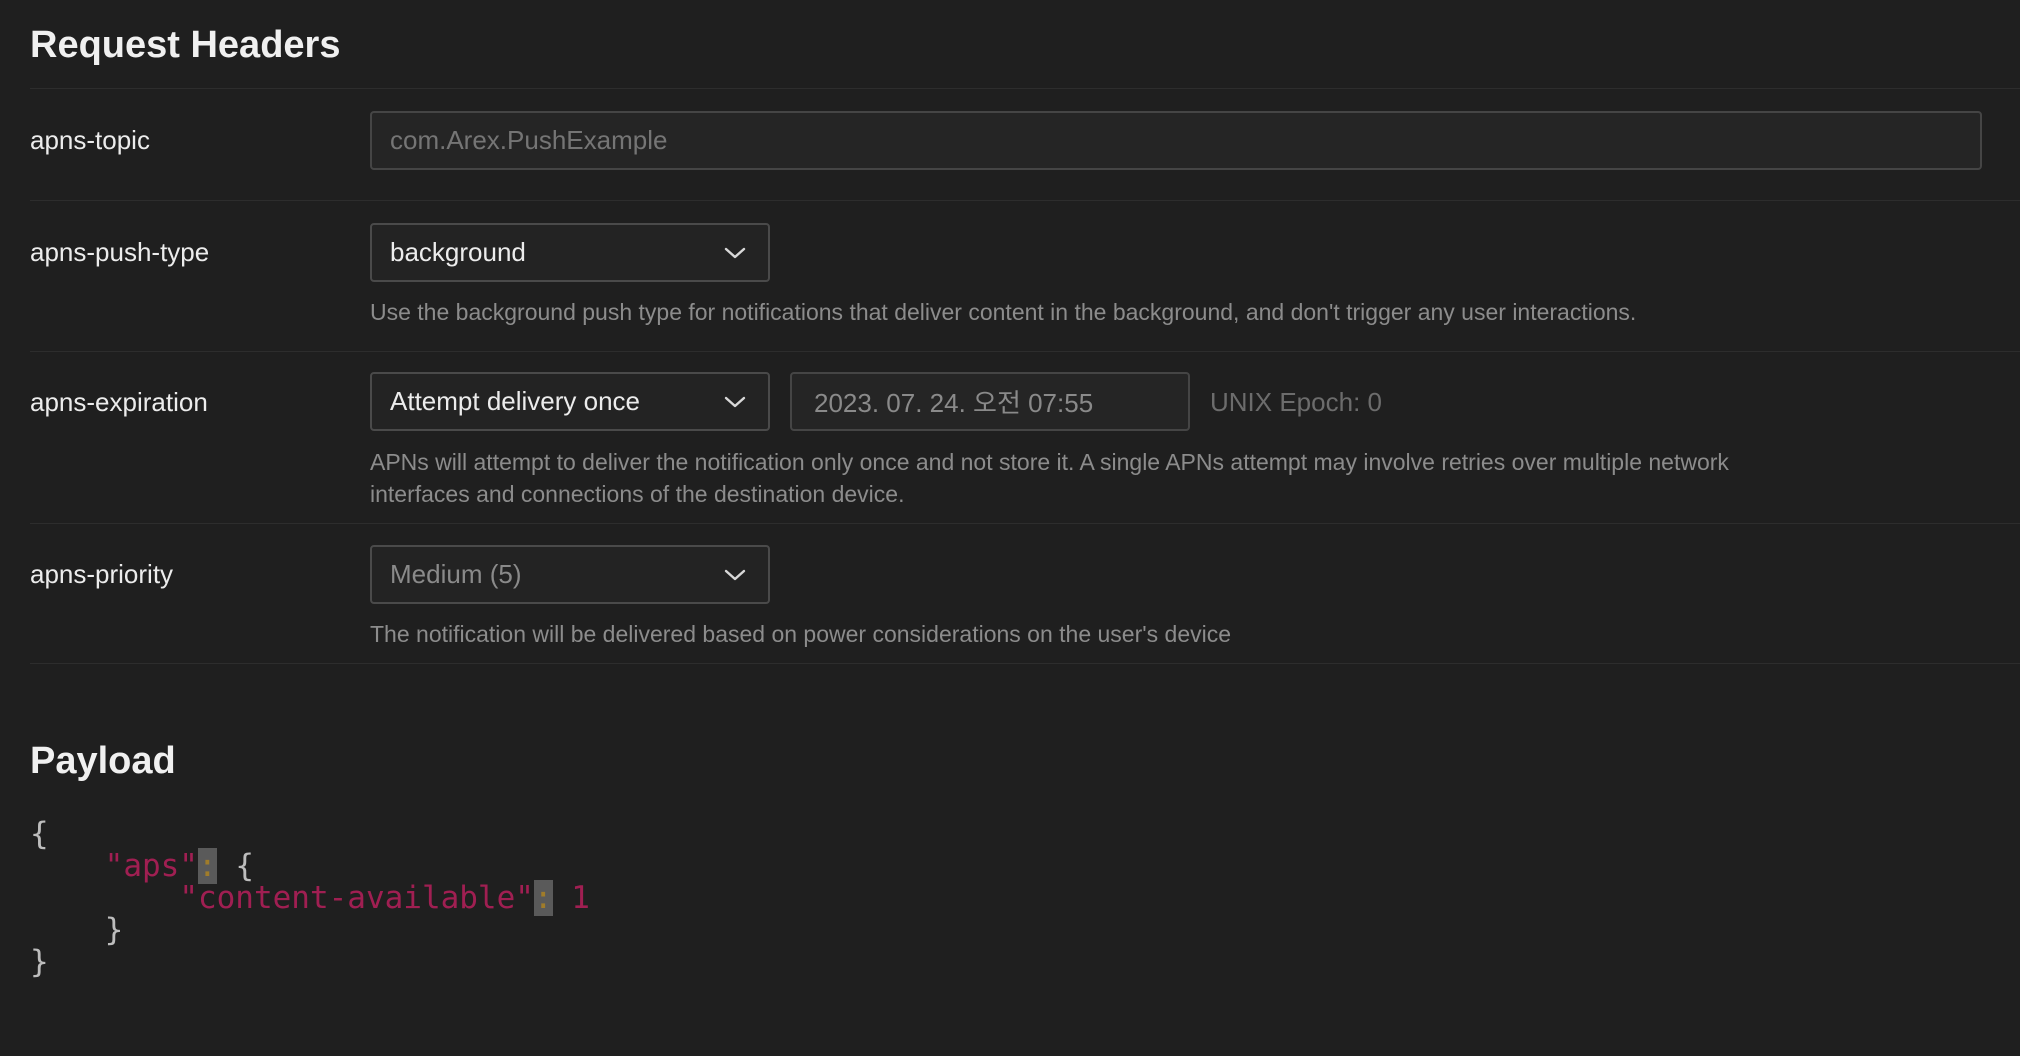 This screenshot has width=2020, height=1056. What do you see at coordinates (151, 866) in the screenshot?
I see `json-key-aps: "aps"` at bounding box center [151, 866].